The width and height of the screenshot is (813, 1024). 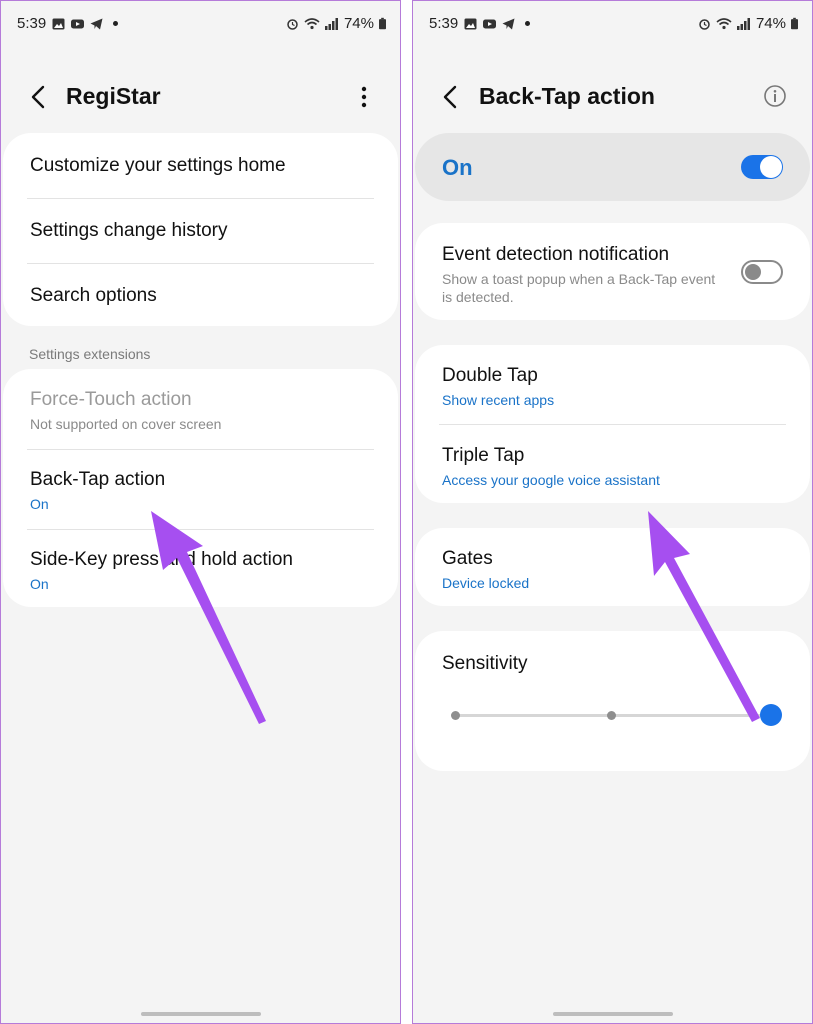 I want to click on gates-value: Device locked, so click(x=486, y=583).